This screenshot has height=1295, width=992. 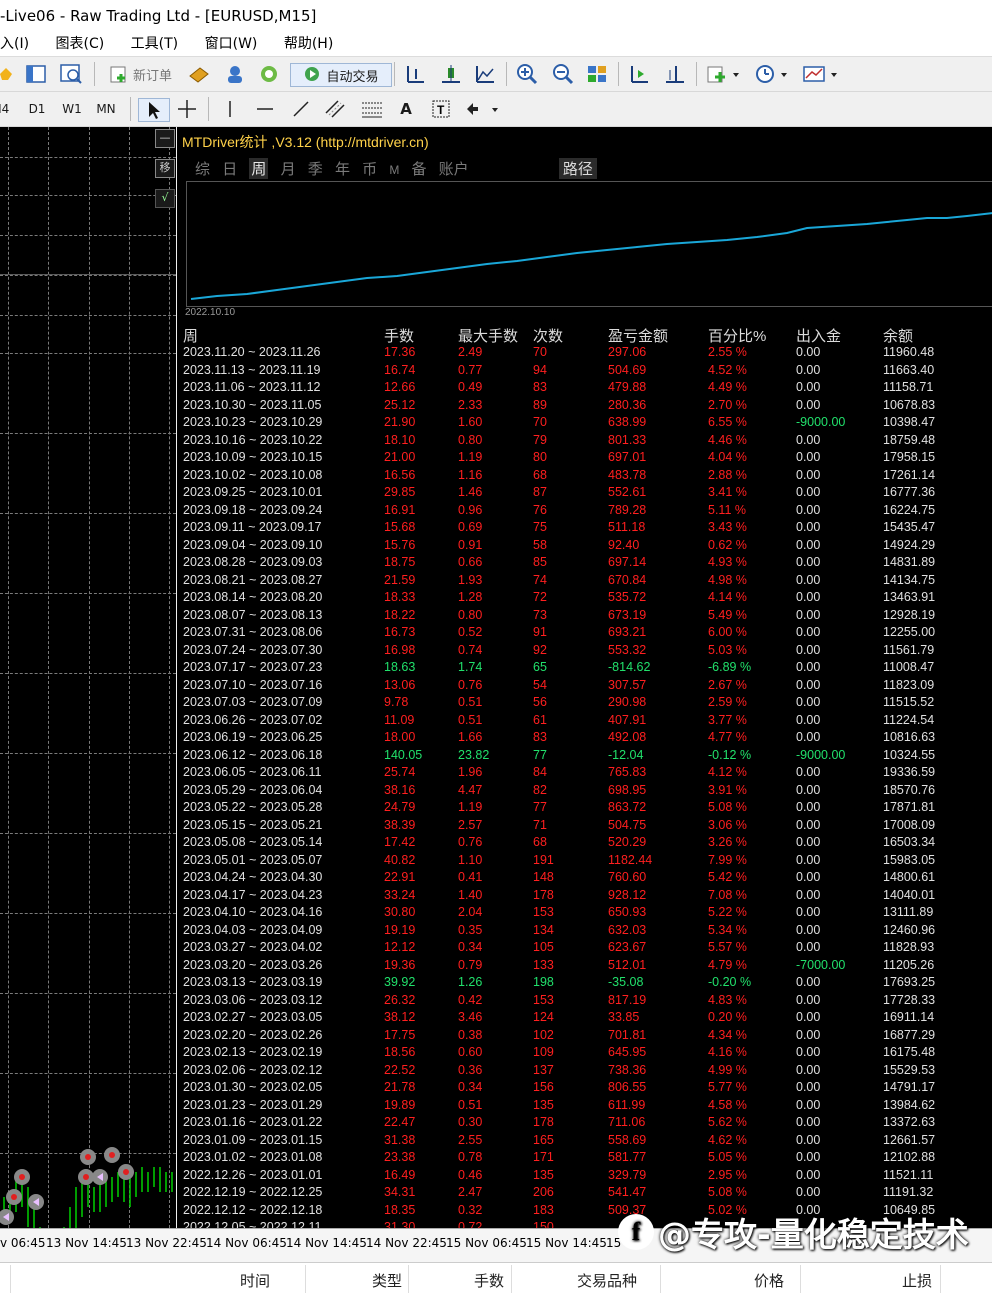 What do you see at coordinates (727, 1192) in the screenshot?
I see `row-percent: 5.08 %` at bounding box center [727, 1192].